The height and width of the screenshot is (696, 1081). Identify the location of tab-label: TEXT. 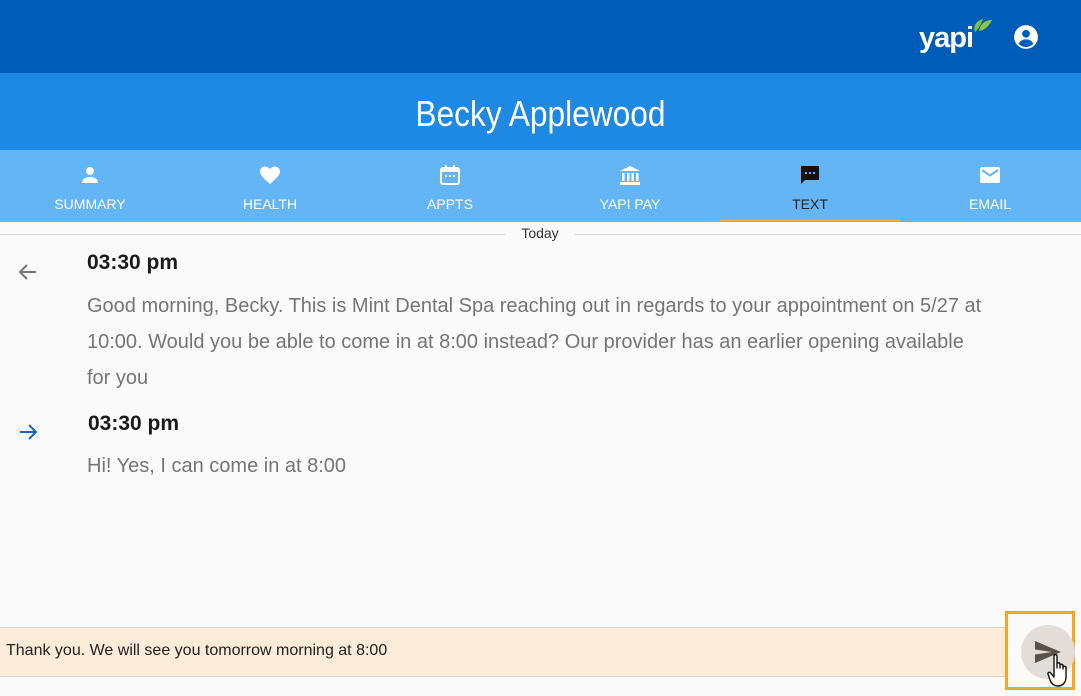
(810, 204).